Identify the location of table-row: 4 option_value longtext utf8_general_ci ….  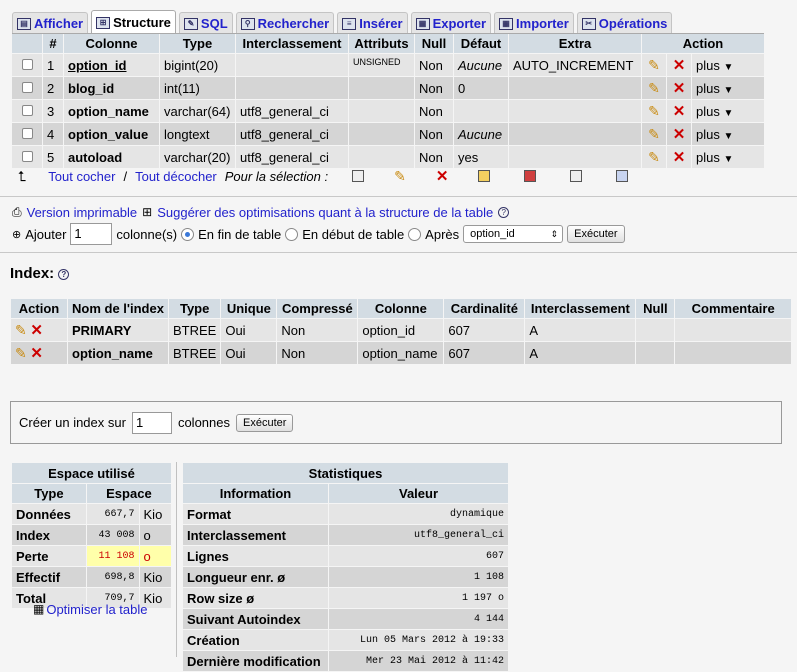
(388, 134).